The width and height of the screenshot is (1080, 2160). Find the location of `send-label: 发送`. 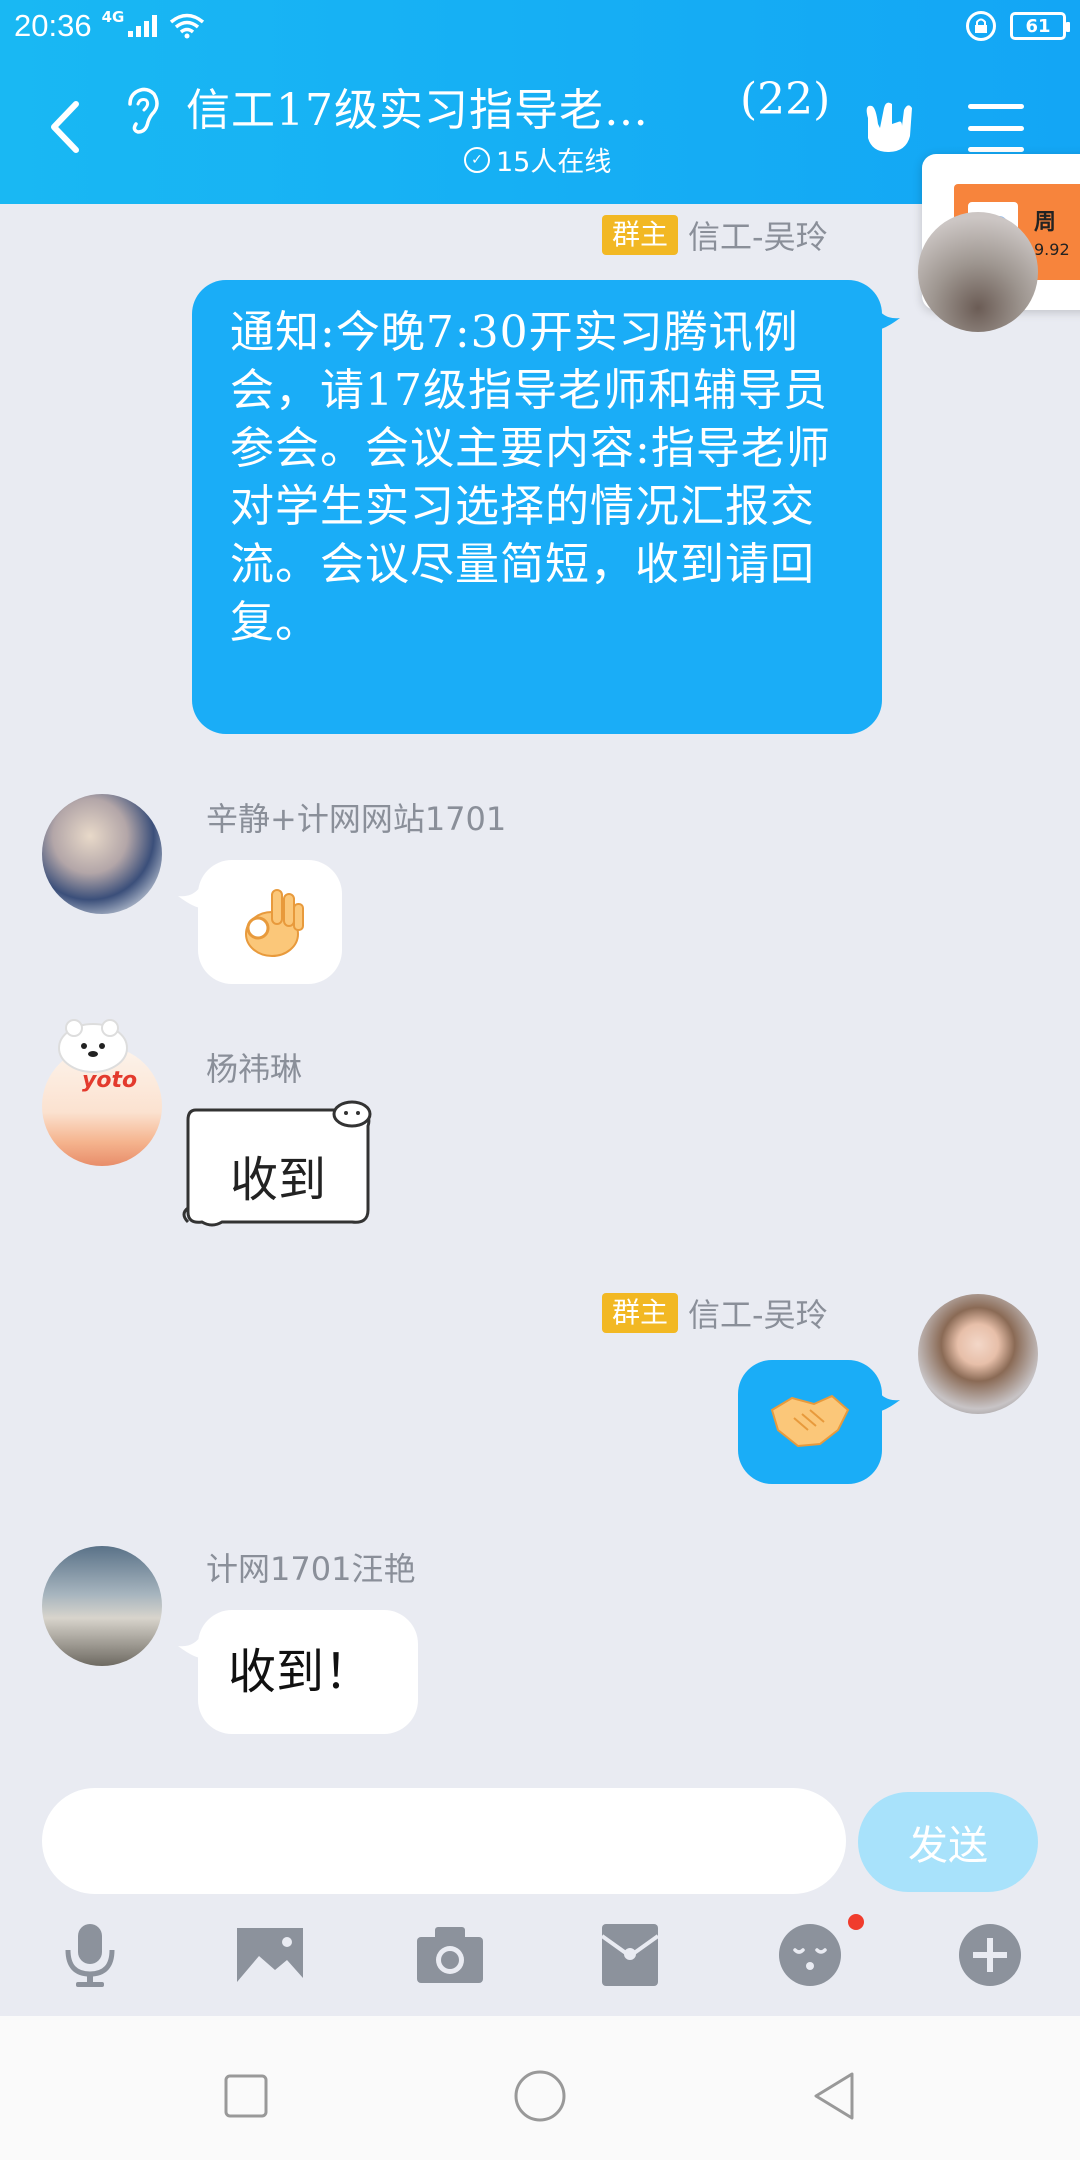

send-label: 发送 is located at coordinates (948, 1846).